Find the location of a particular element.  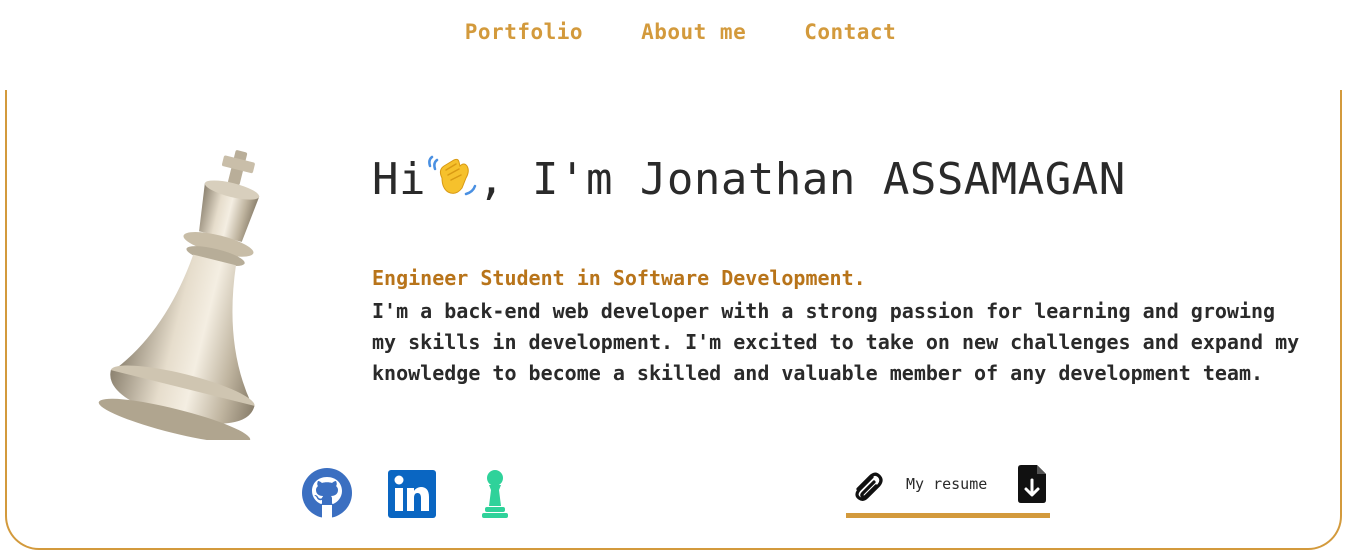

hero-heading: Hi , I'm Jonathan ASSAMAGAN is located at coordinates (749, 176).